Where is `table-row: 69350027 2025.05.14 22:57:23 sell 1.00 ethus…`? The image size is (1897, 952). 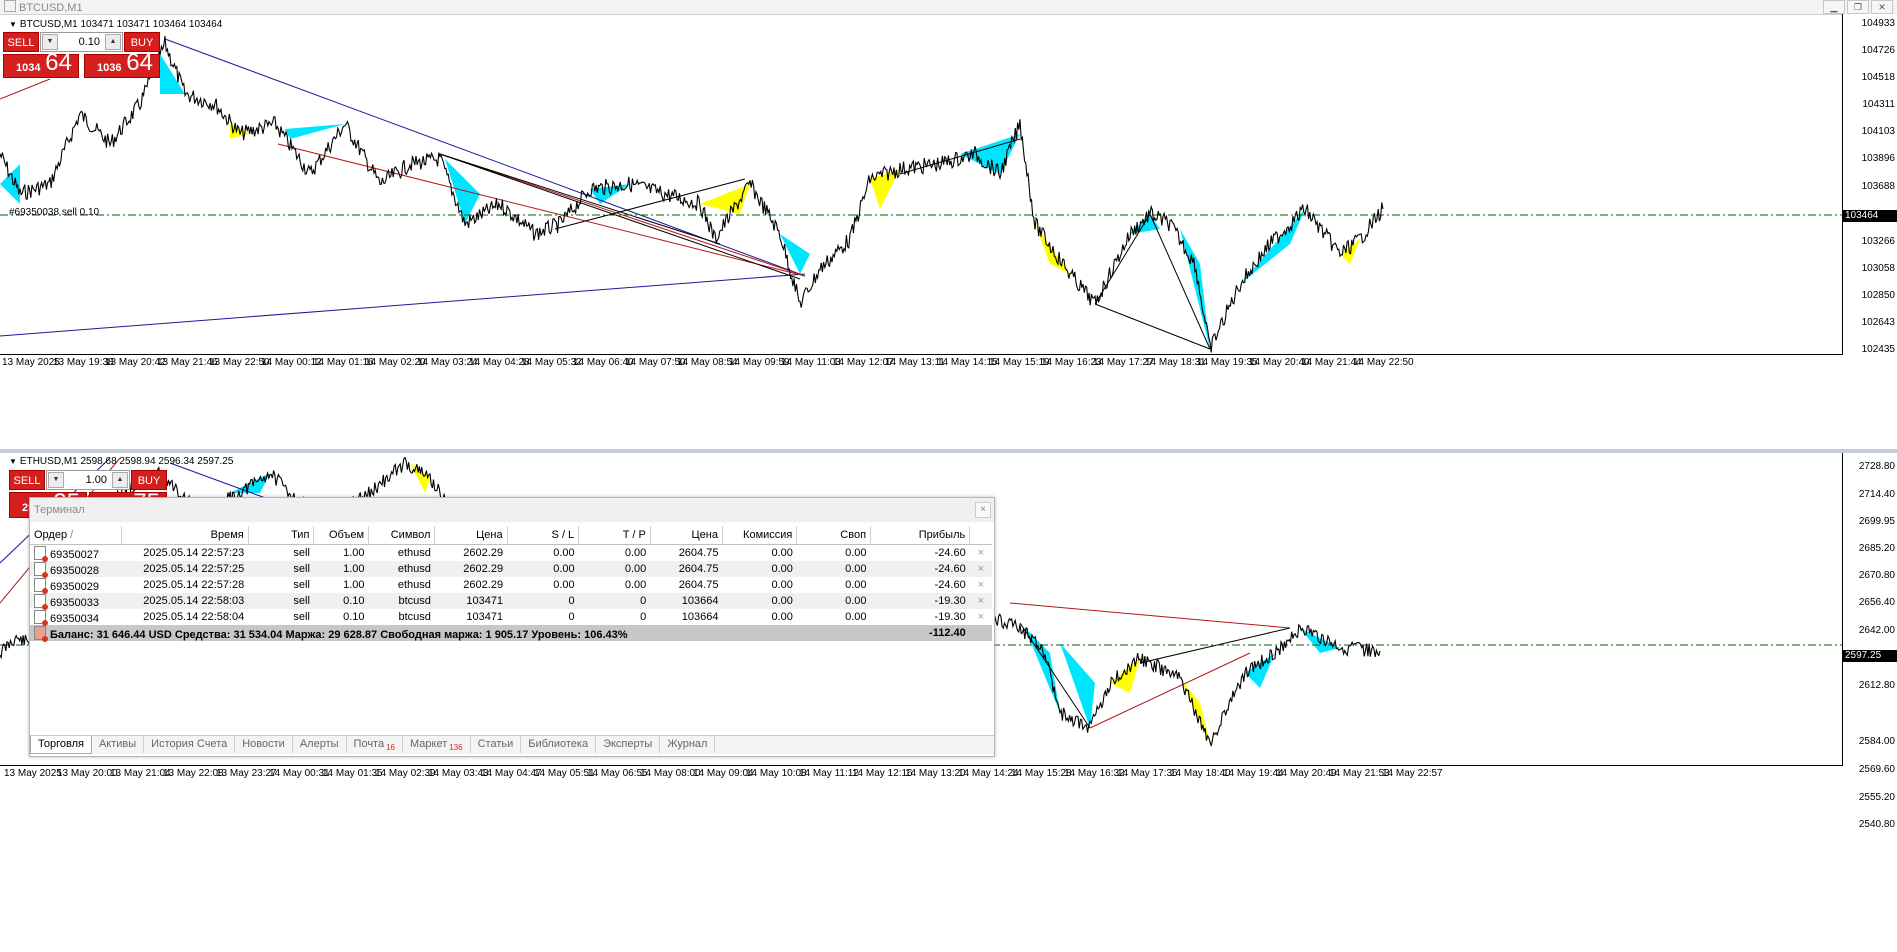
table-row: 69350027 2025.05.14 22:57:23 sell 1.00 ethus… is located at coordinates (511, 553).